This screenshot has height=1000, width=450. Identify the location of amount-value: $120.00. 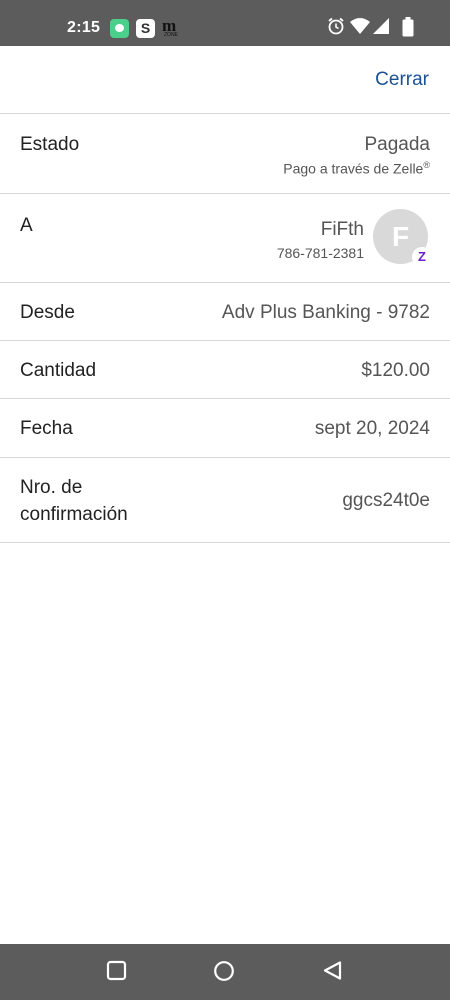
(395, 370).